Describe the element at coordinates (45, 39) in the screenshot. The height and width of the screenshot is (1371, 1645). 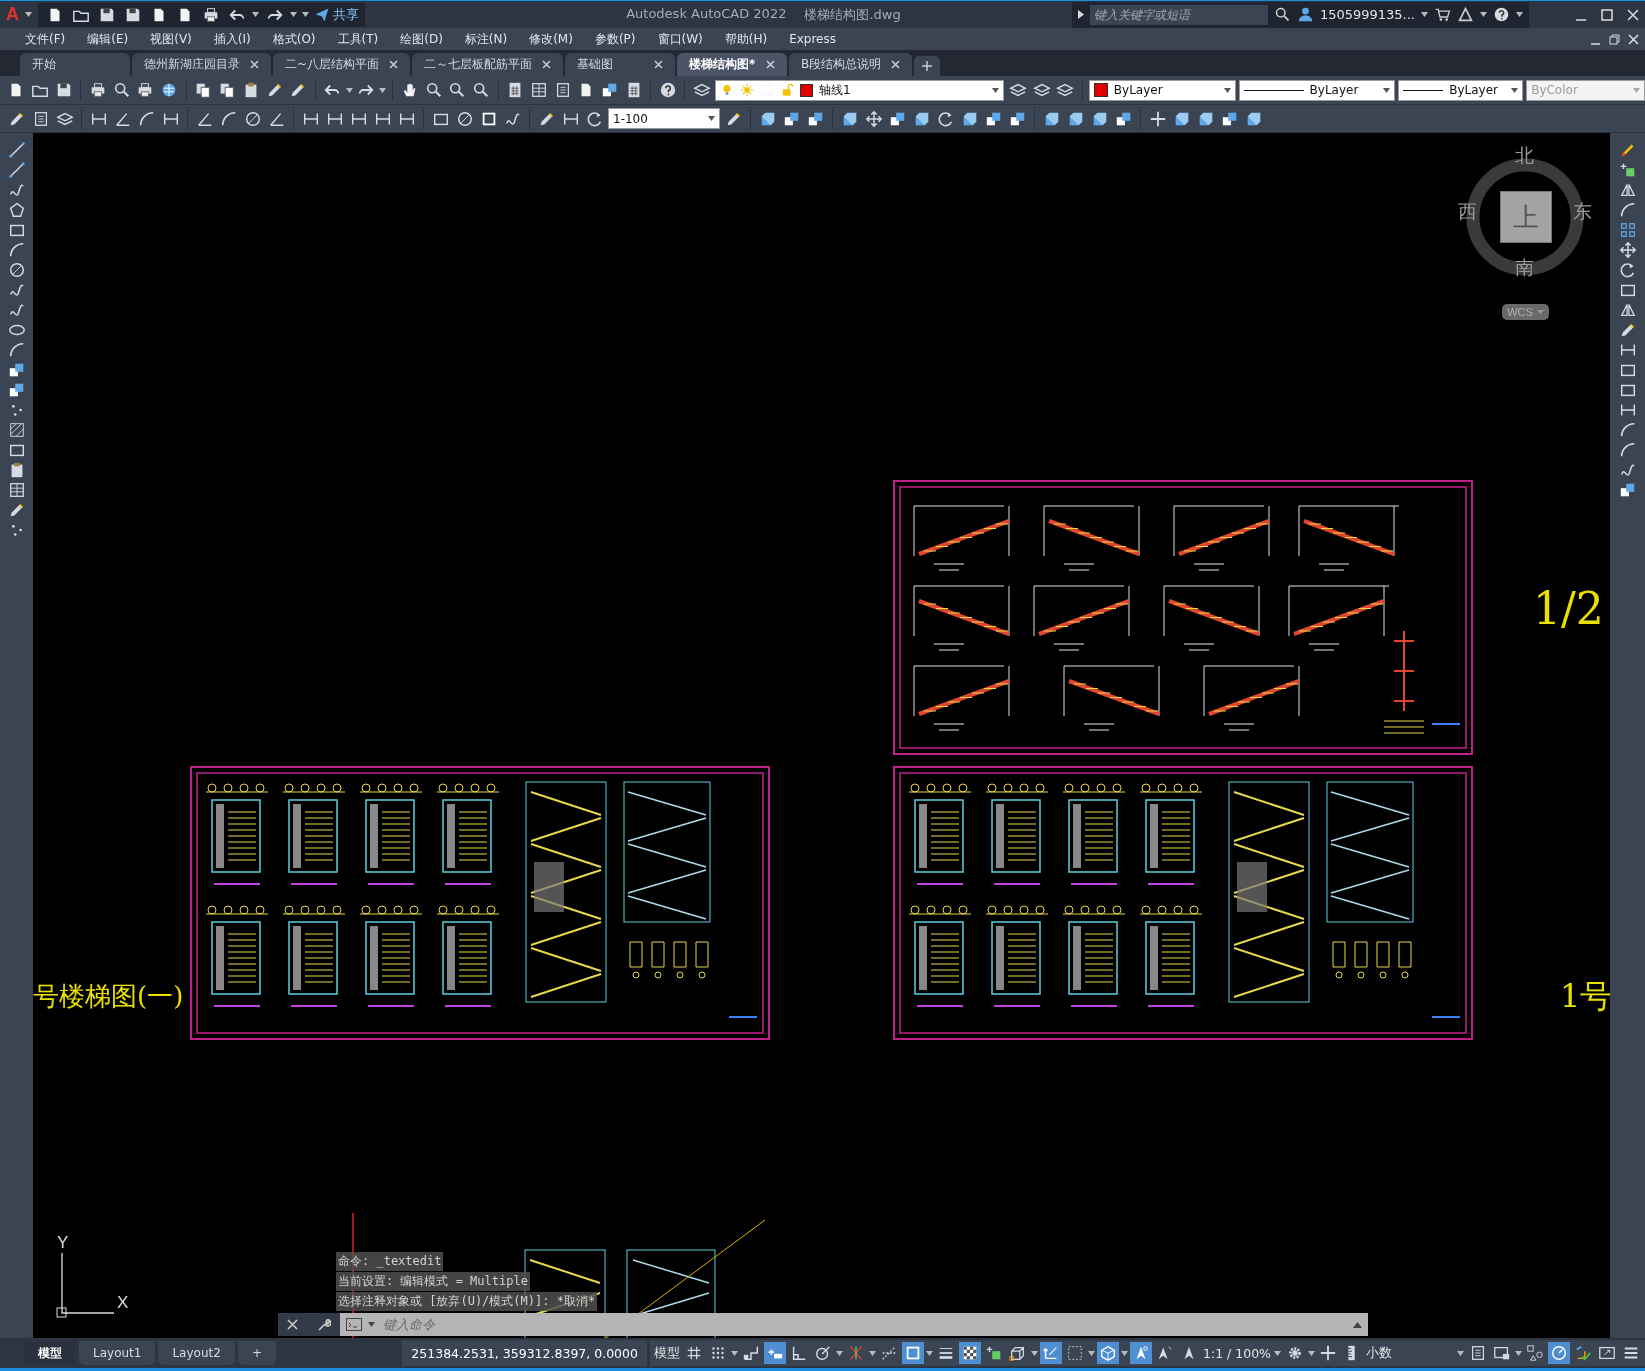
I see `menu-item: 文件(F)` at that location.